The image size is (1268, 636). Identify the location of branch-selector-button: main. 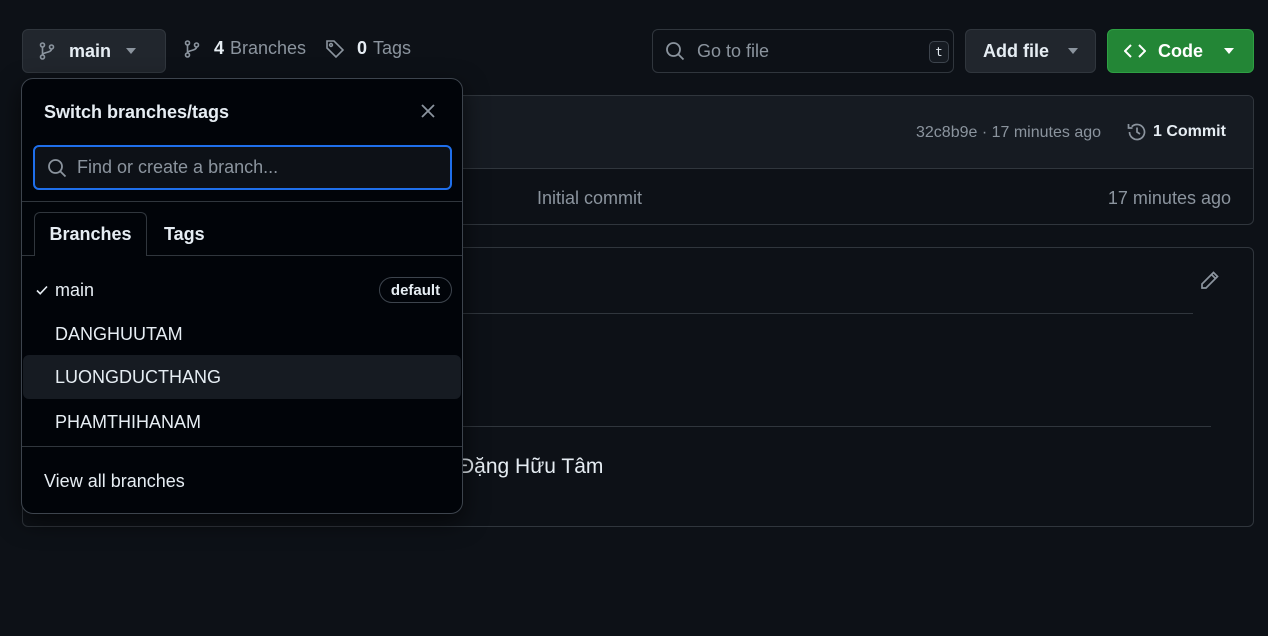
(94, 51).